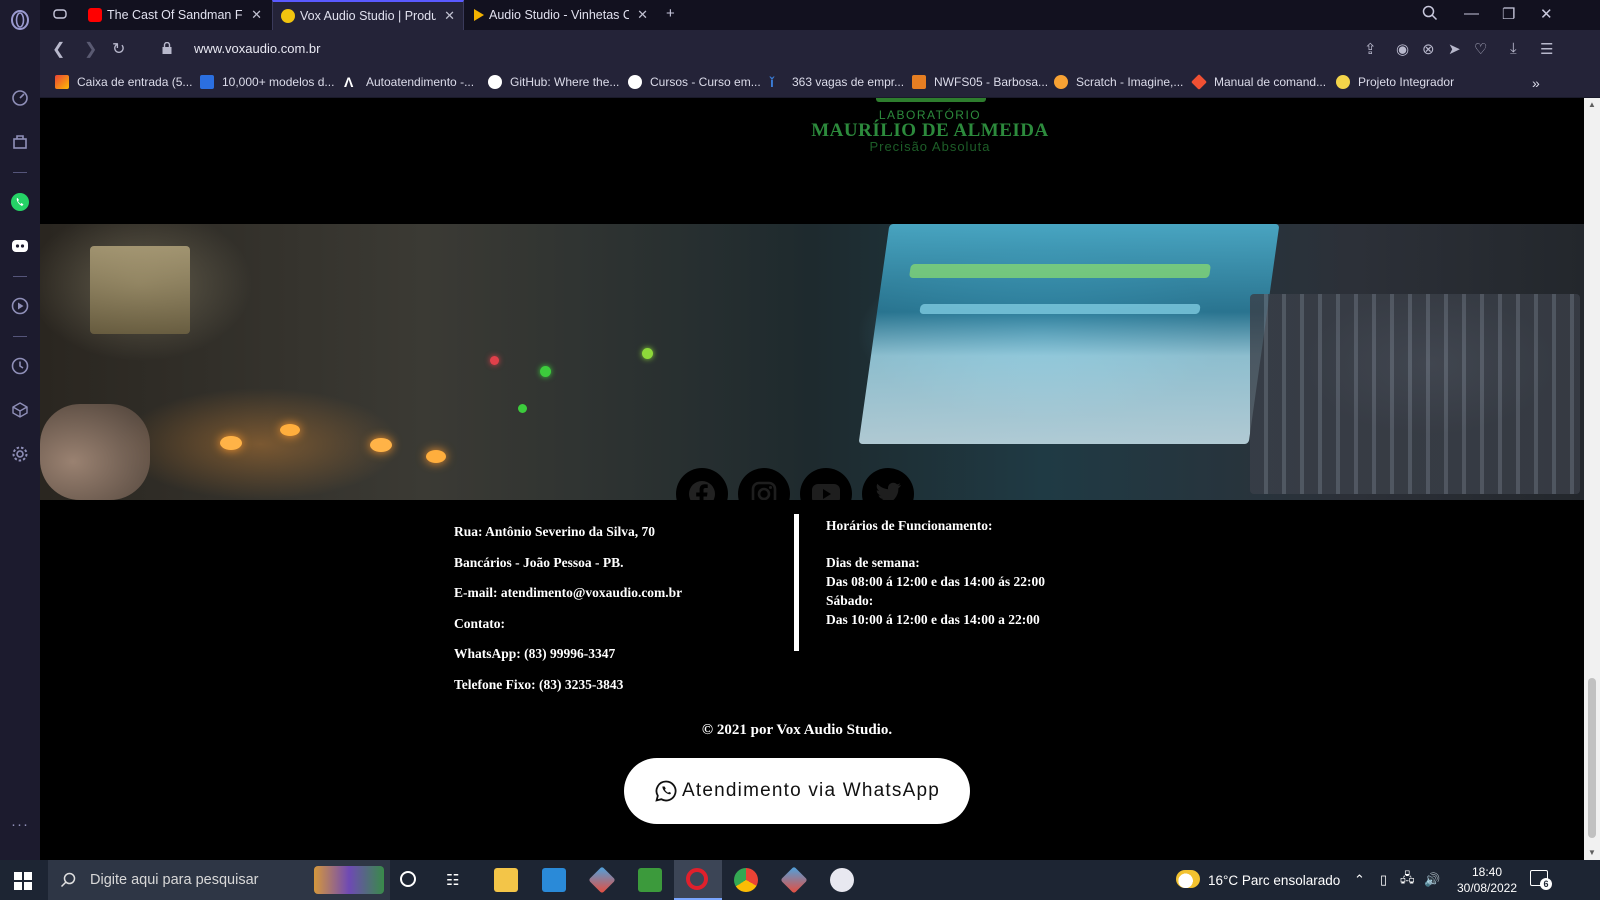 This screenshot has height=900, width=1600. What do you see at coordinates (257, 48) in the screenshot?
I see `url-field: www.voxaudio.com.br` at bounding box center [257, 48].